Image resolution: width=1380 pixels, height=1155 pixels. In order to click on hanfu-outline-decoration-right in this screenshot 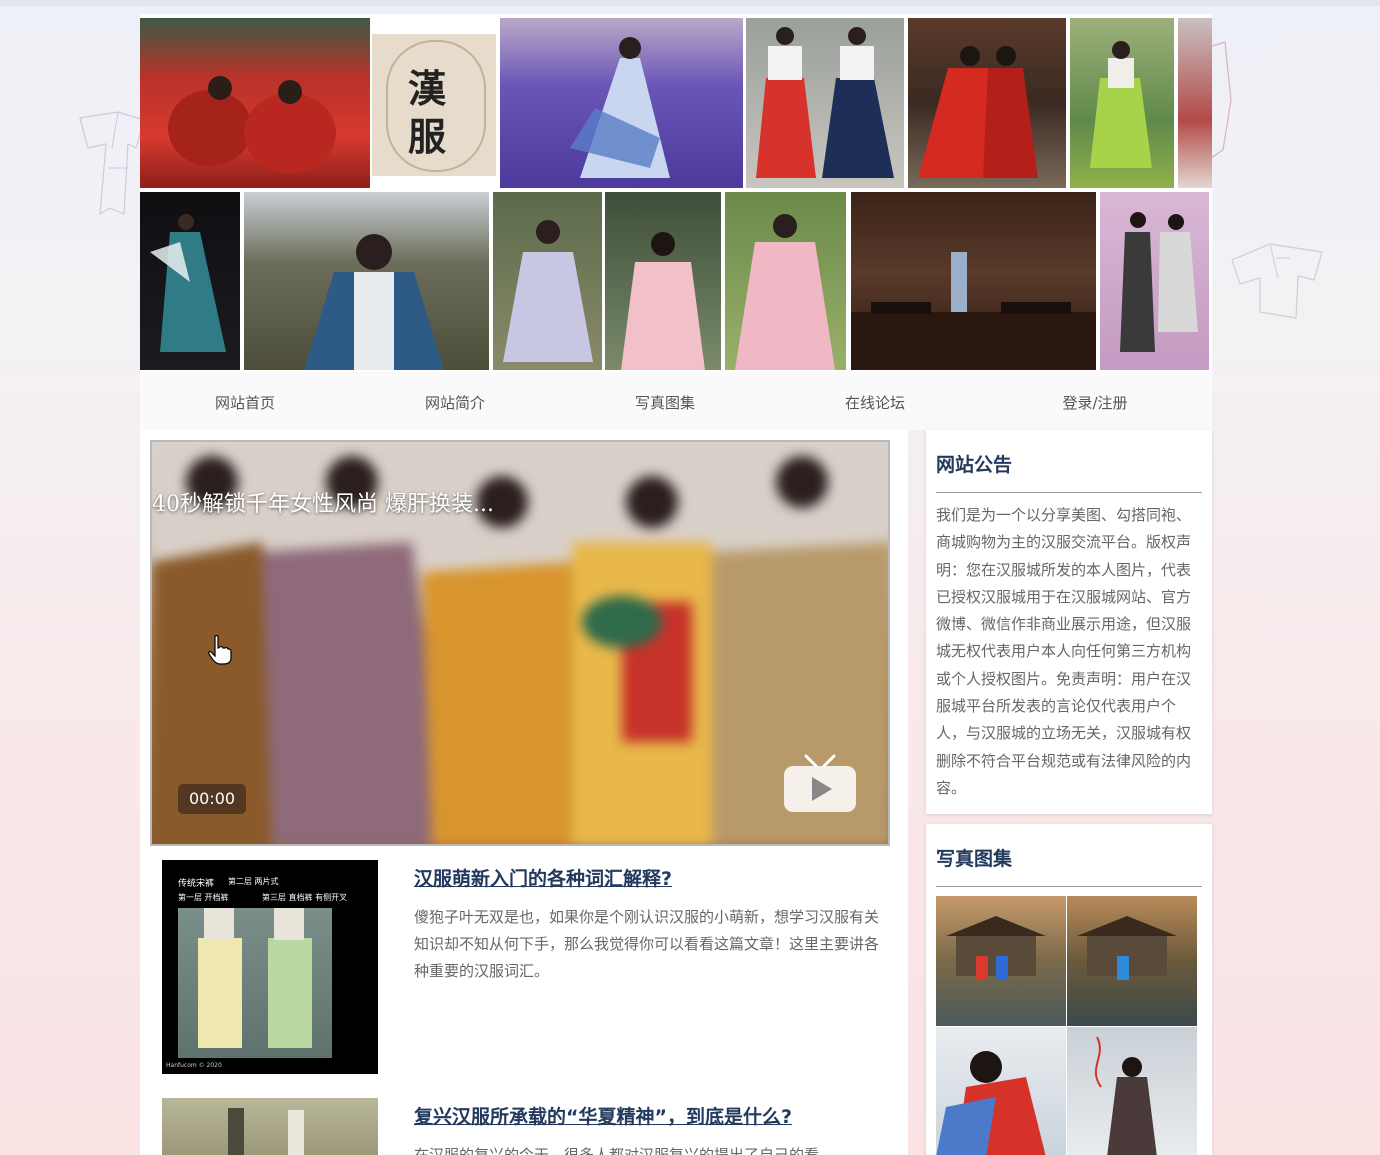, I will do `click(1277, 281)`.